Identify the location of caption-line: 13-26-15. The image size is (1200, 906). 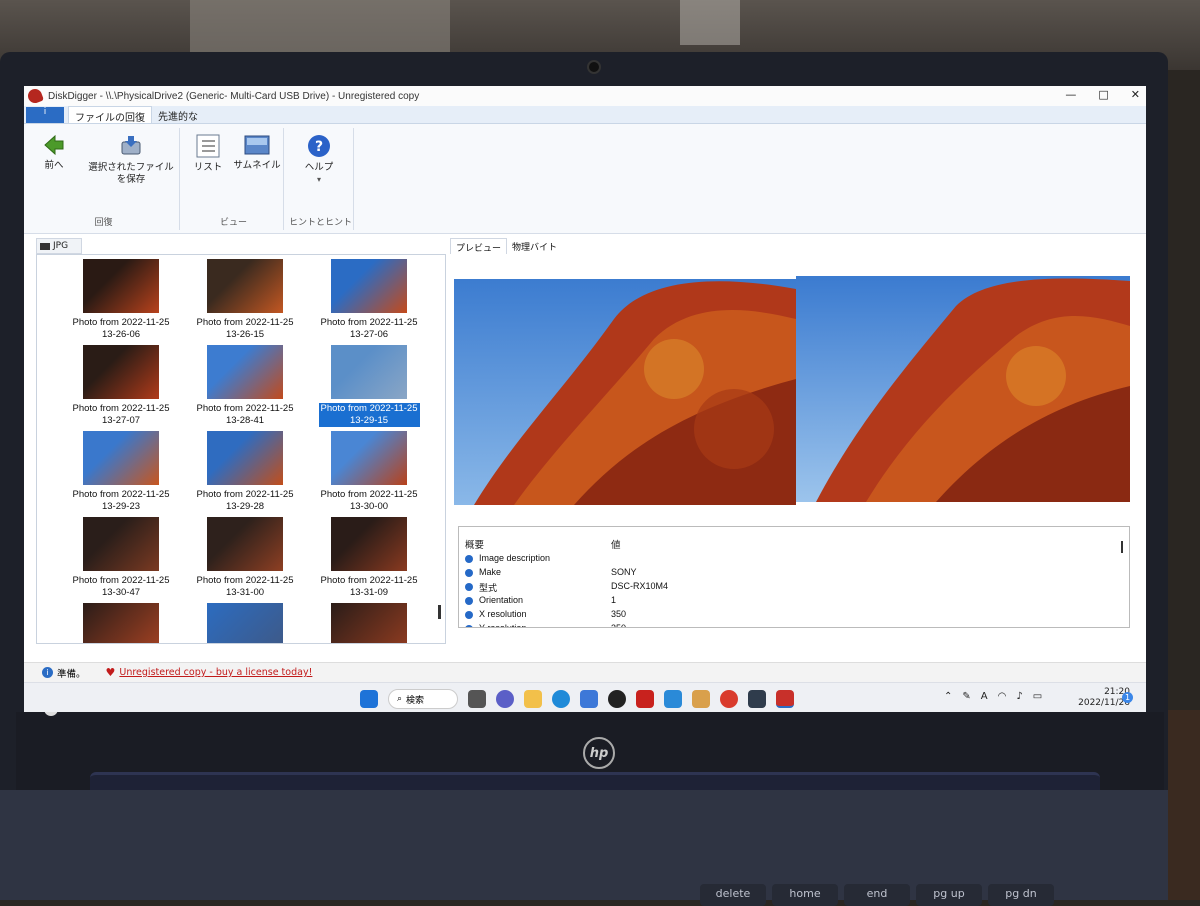
(245, 334).